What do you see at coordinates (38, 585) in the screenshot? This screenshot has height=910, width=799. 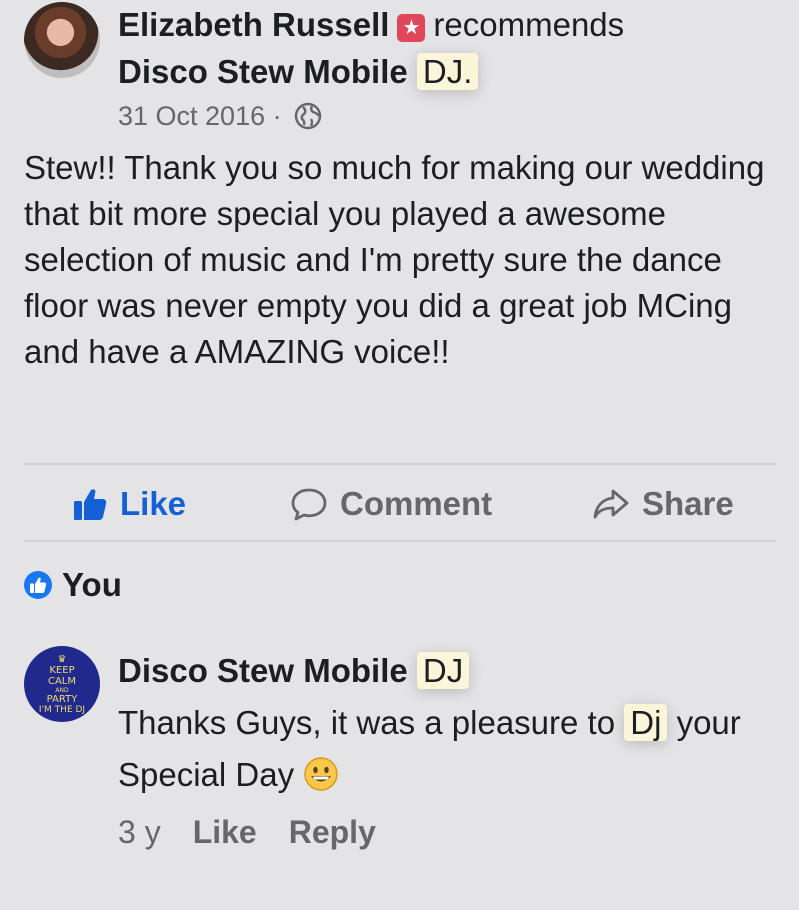 I see `like-reaction-icon` at bounding box center [38, 585].